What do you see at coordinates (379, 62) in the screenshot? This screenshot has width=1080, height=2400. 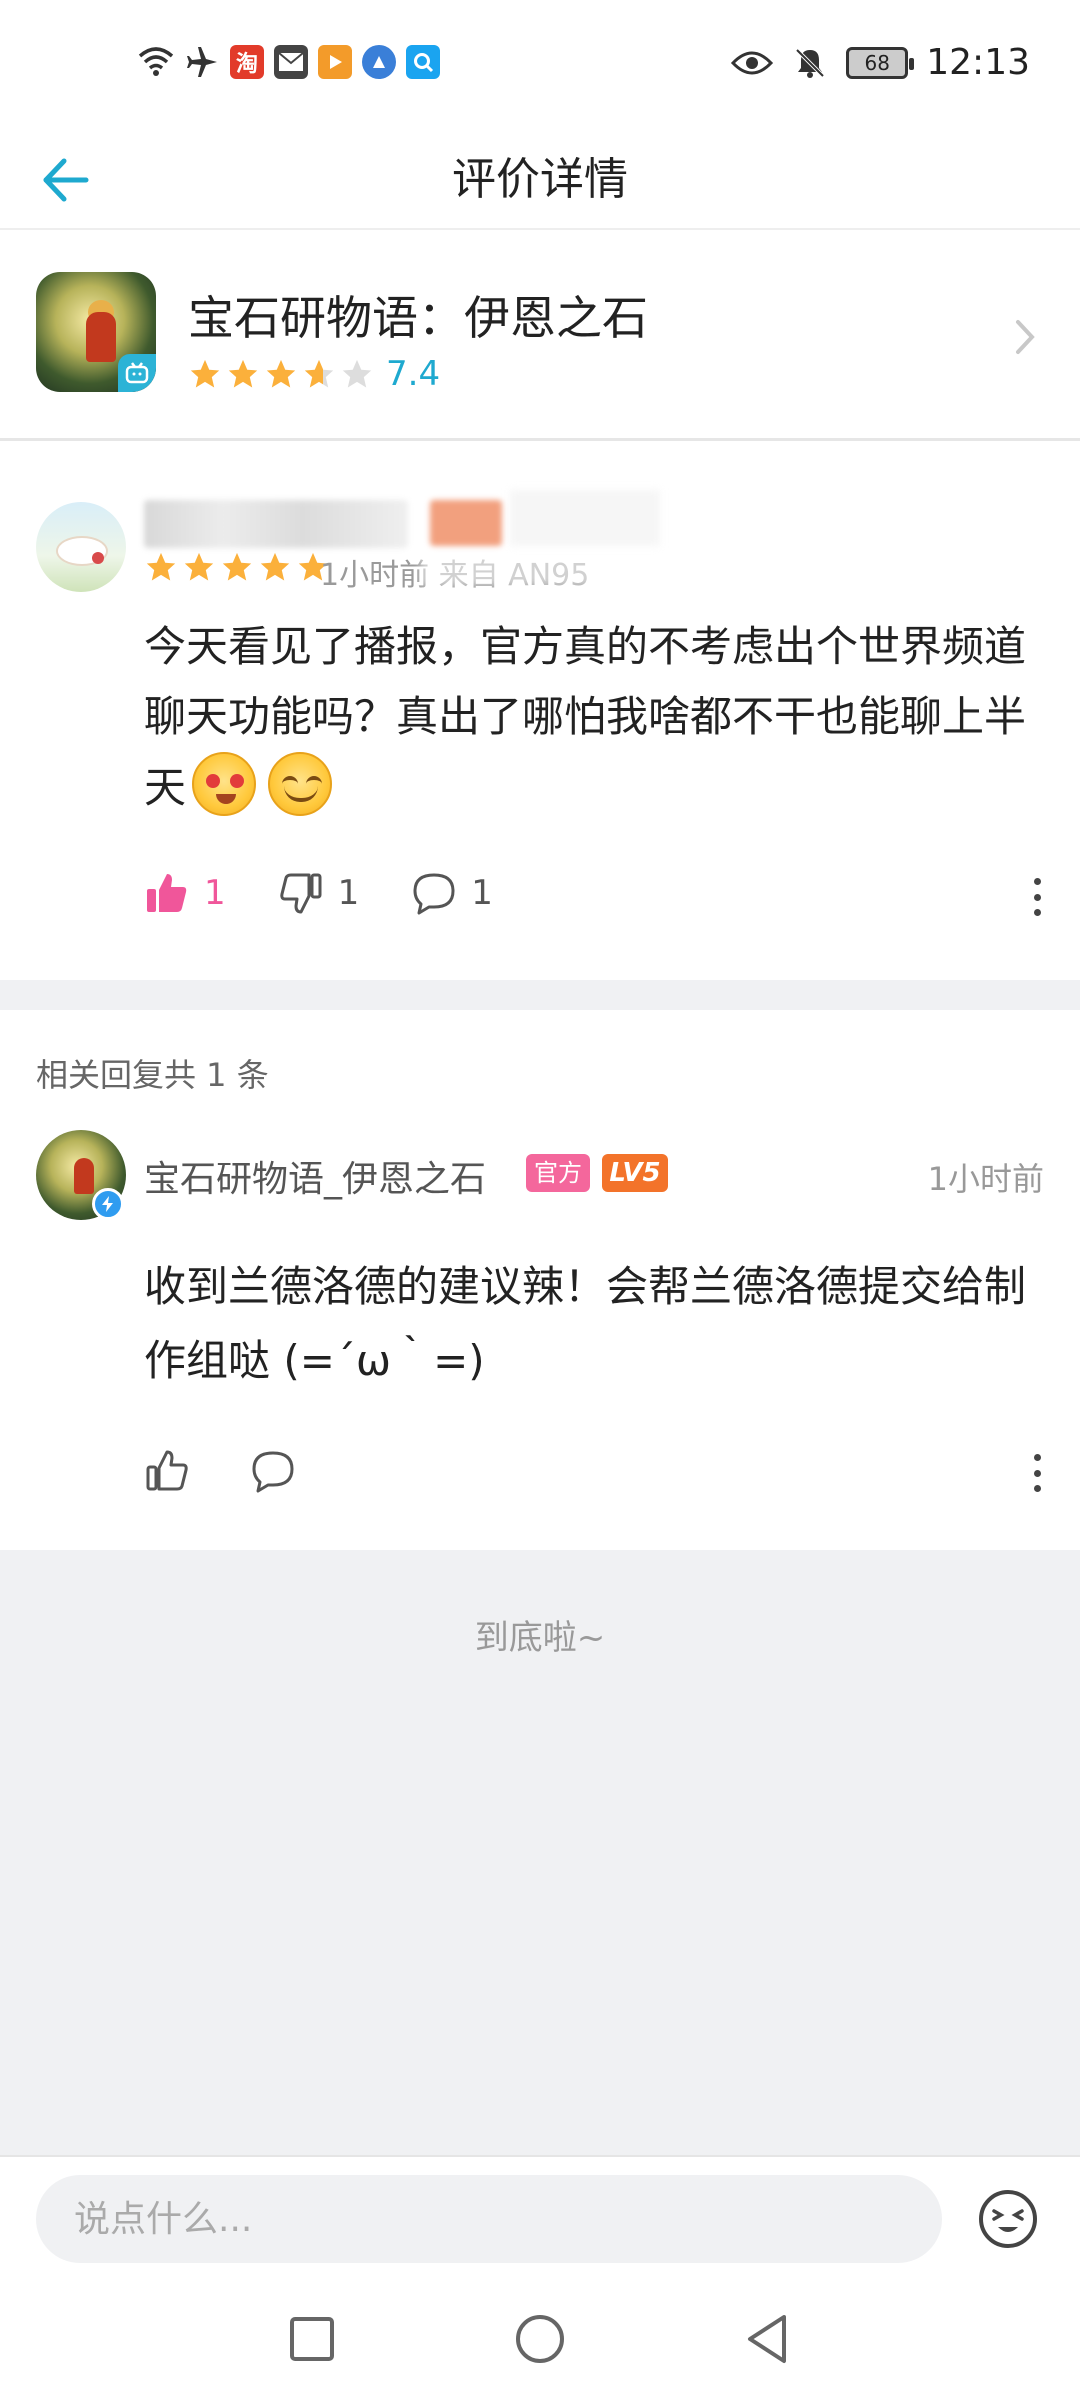 I see `browser-icon` at bounding box center [379, 62].